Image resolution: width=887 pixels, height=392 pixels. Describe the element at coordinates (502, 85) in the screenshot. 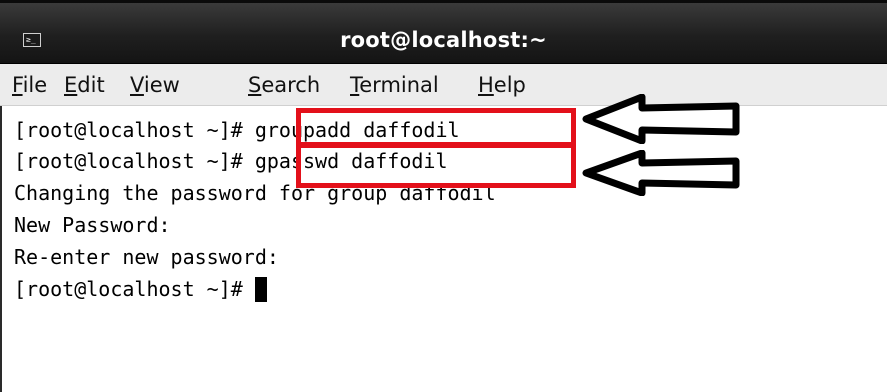

I see `menu-help: Help` at that location.